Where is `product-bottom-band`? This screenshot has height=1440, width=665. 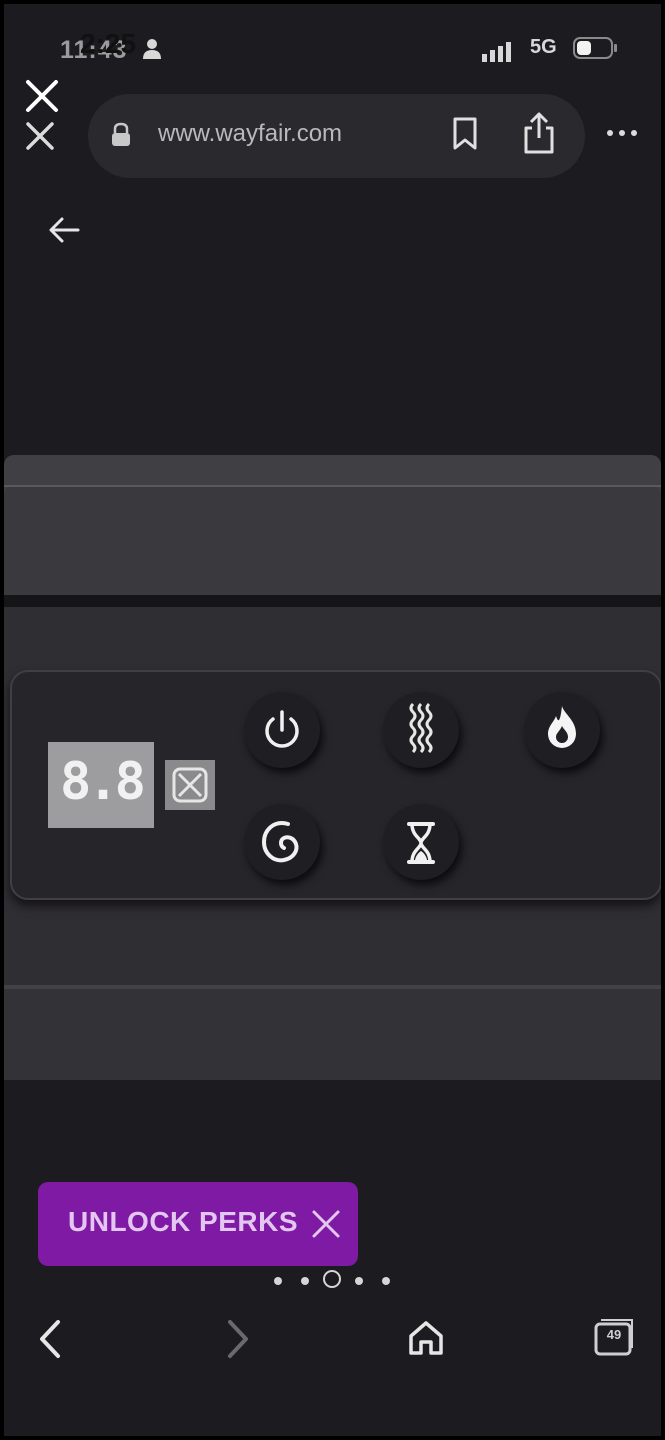
product-bottom-band is located at coordinates (332, 1034).